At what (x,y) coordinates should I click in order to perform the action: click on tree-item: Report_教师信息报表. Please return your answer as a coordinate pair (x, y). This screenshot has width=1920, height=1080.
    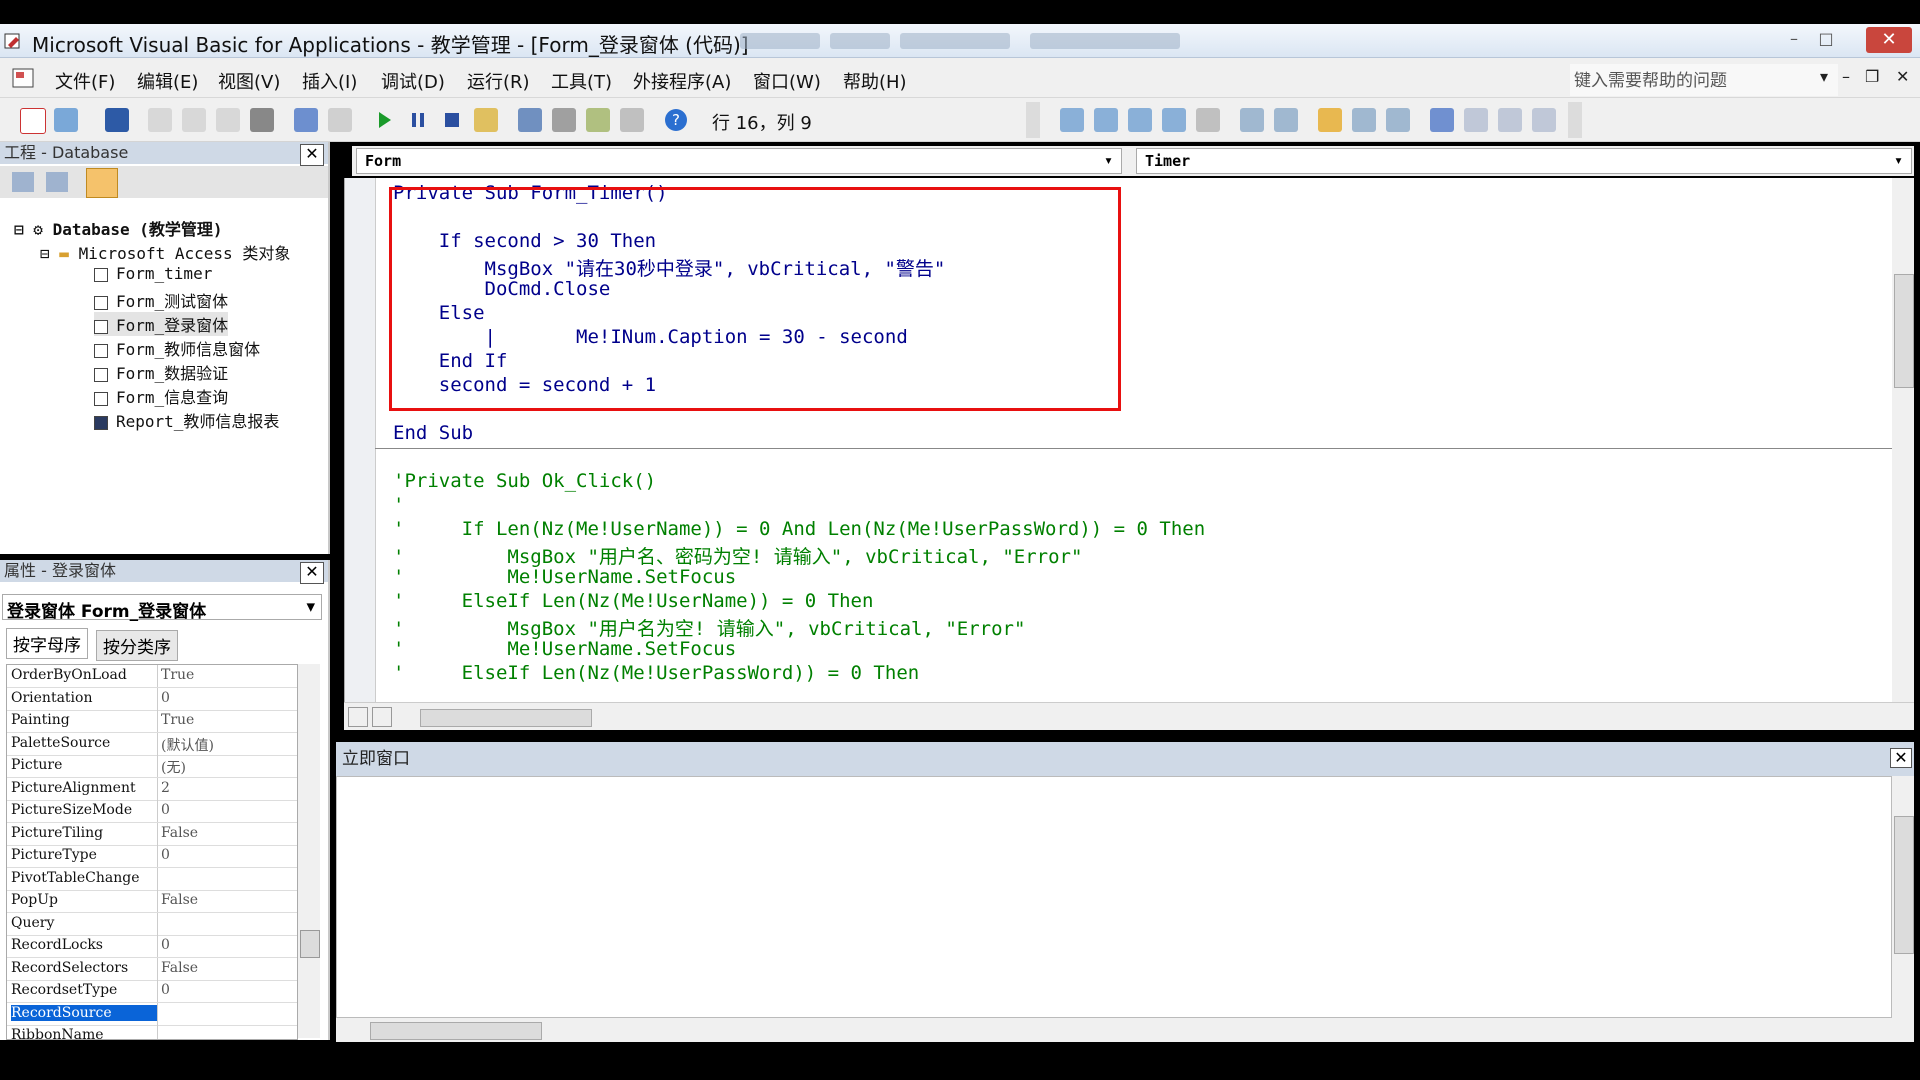
    Looking at the image, I should click on (186, 420).